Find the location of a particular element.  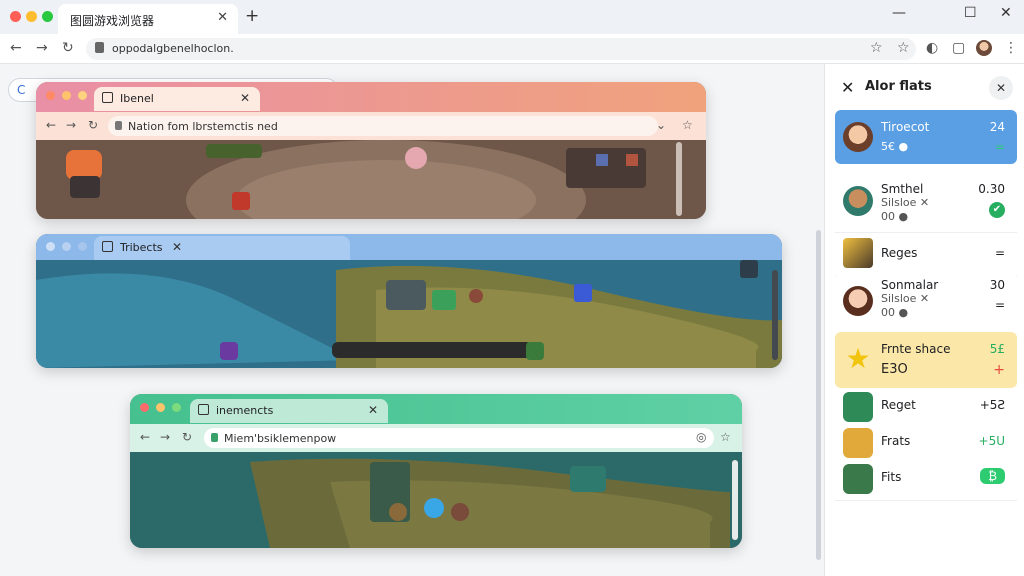

window-2-game-scene is located at coordinates (409, 314).